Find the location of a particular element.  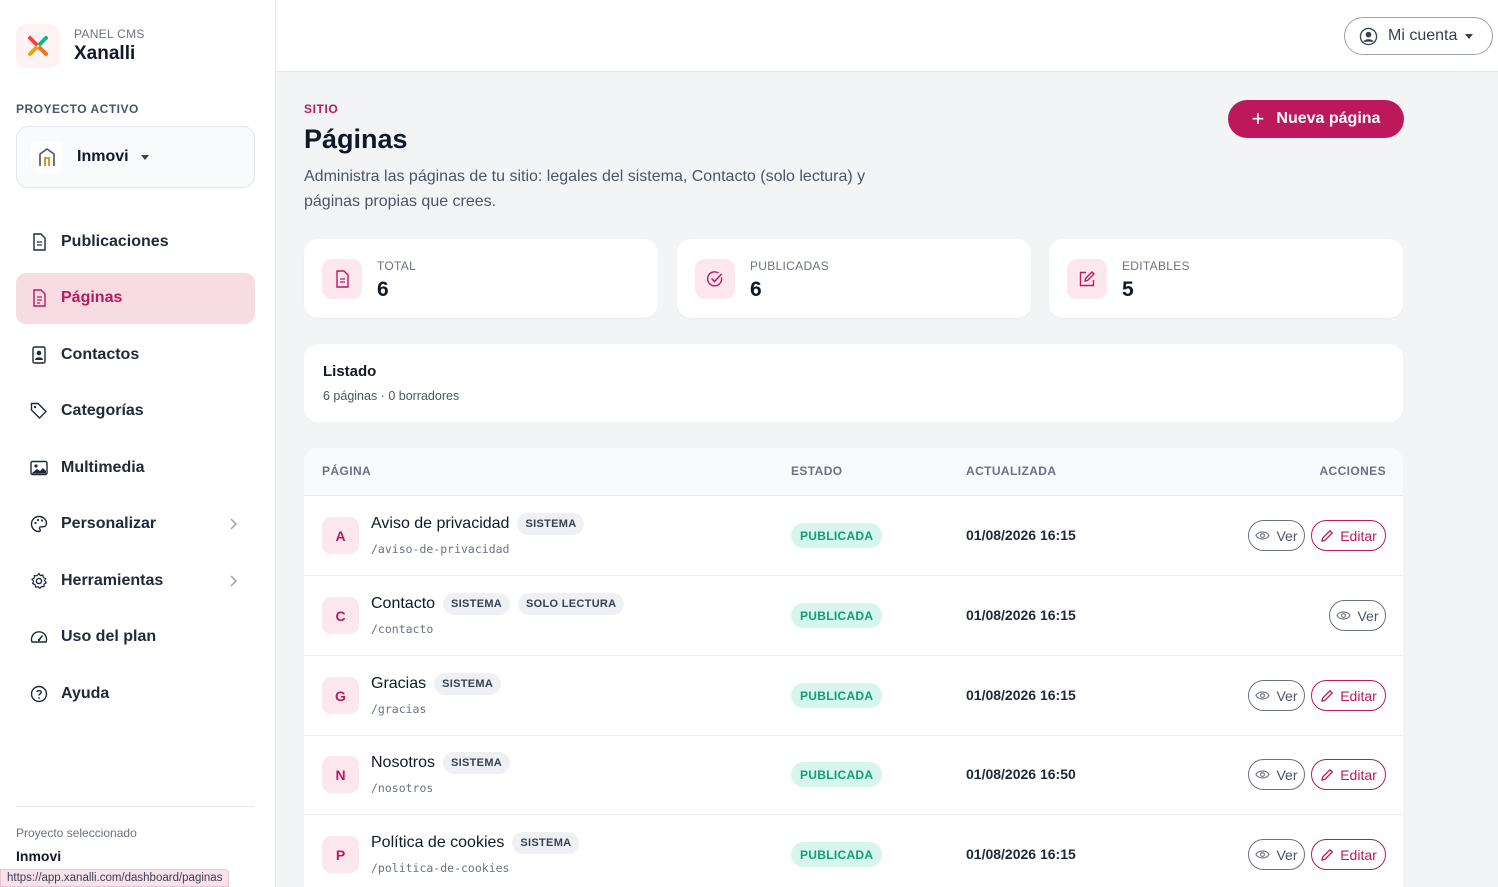

column-header-page: PÁGINA is located at coordinates (346, 471).